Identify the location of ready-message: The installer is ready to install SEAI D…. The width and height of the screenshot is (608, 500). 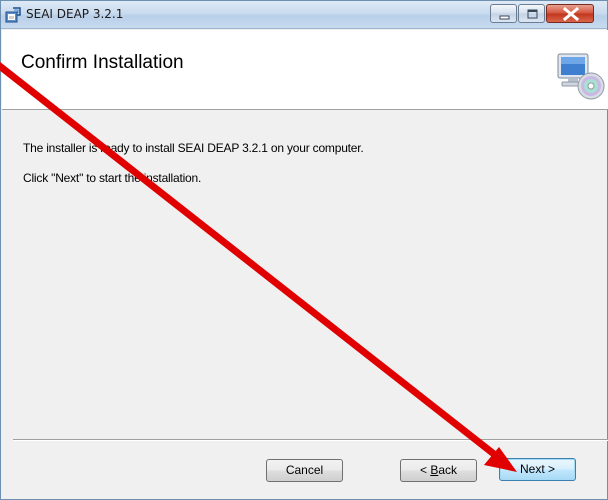
(193, 148).